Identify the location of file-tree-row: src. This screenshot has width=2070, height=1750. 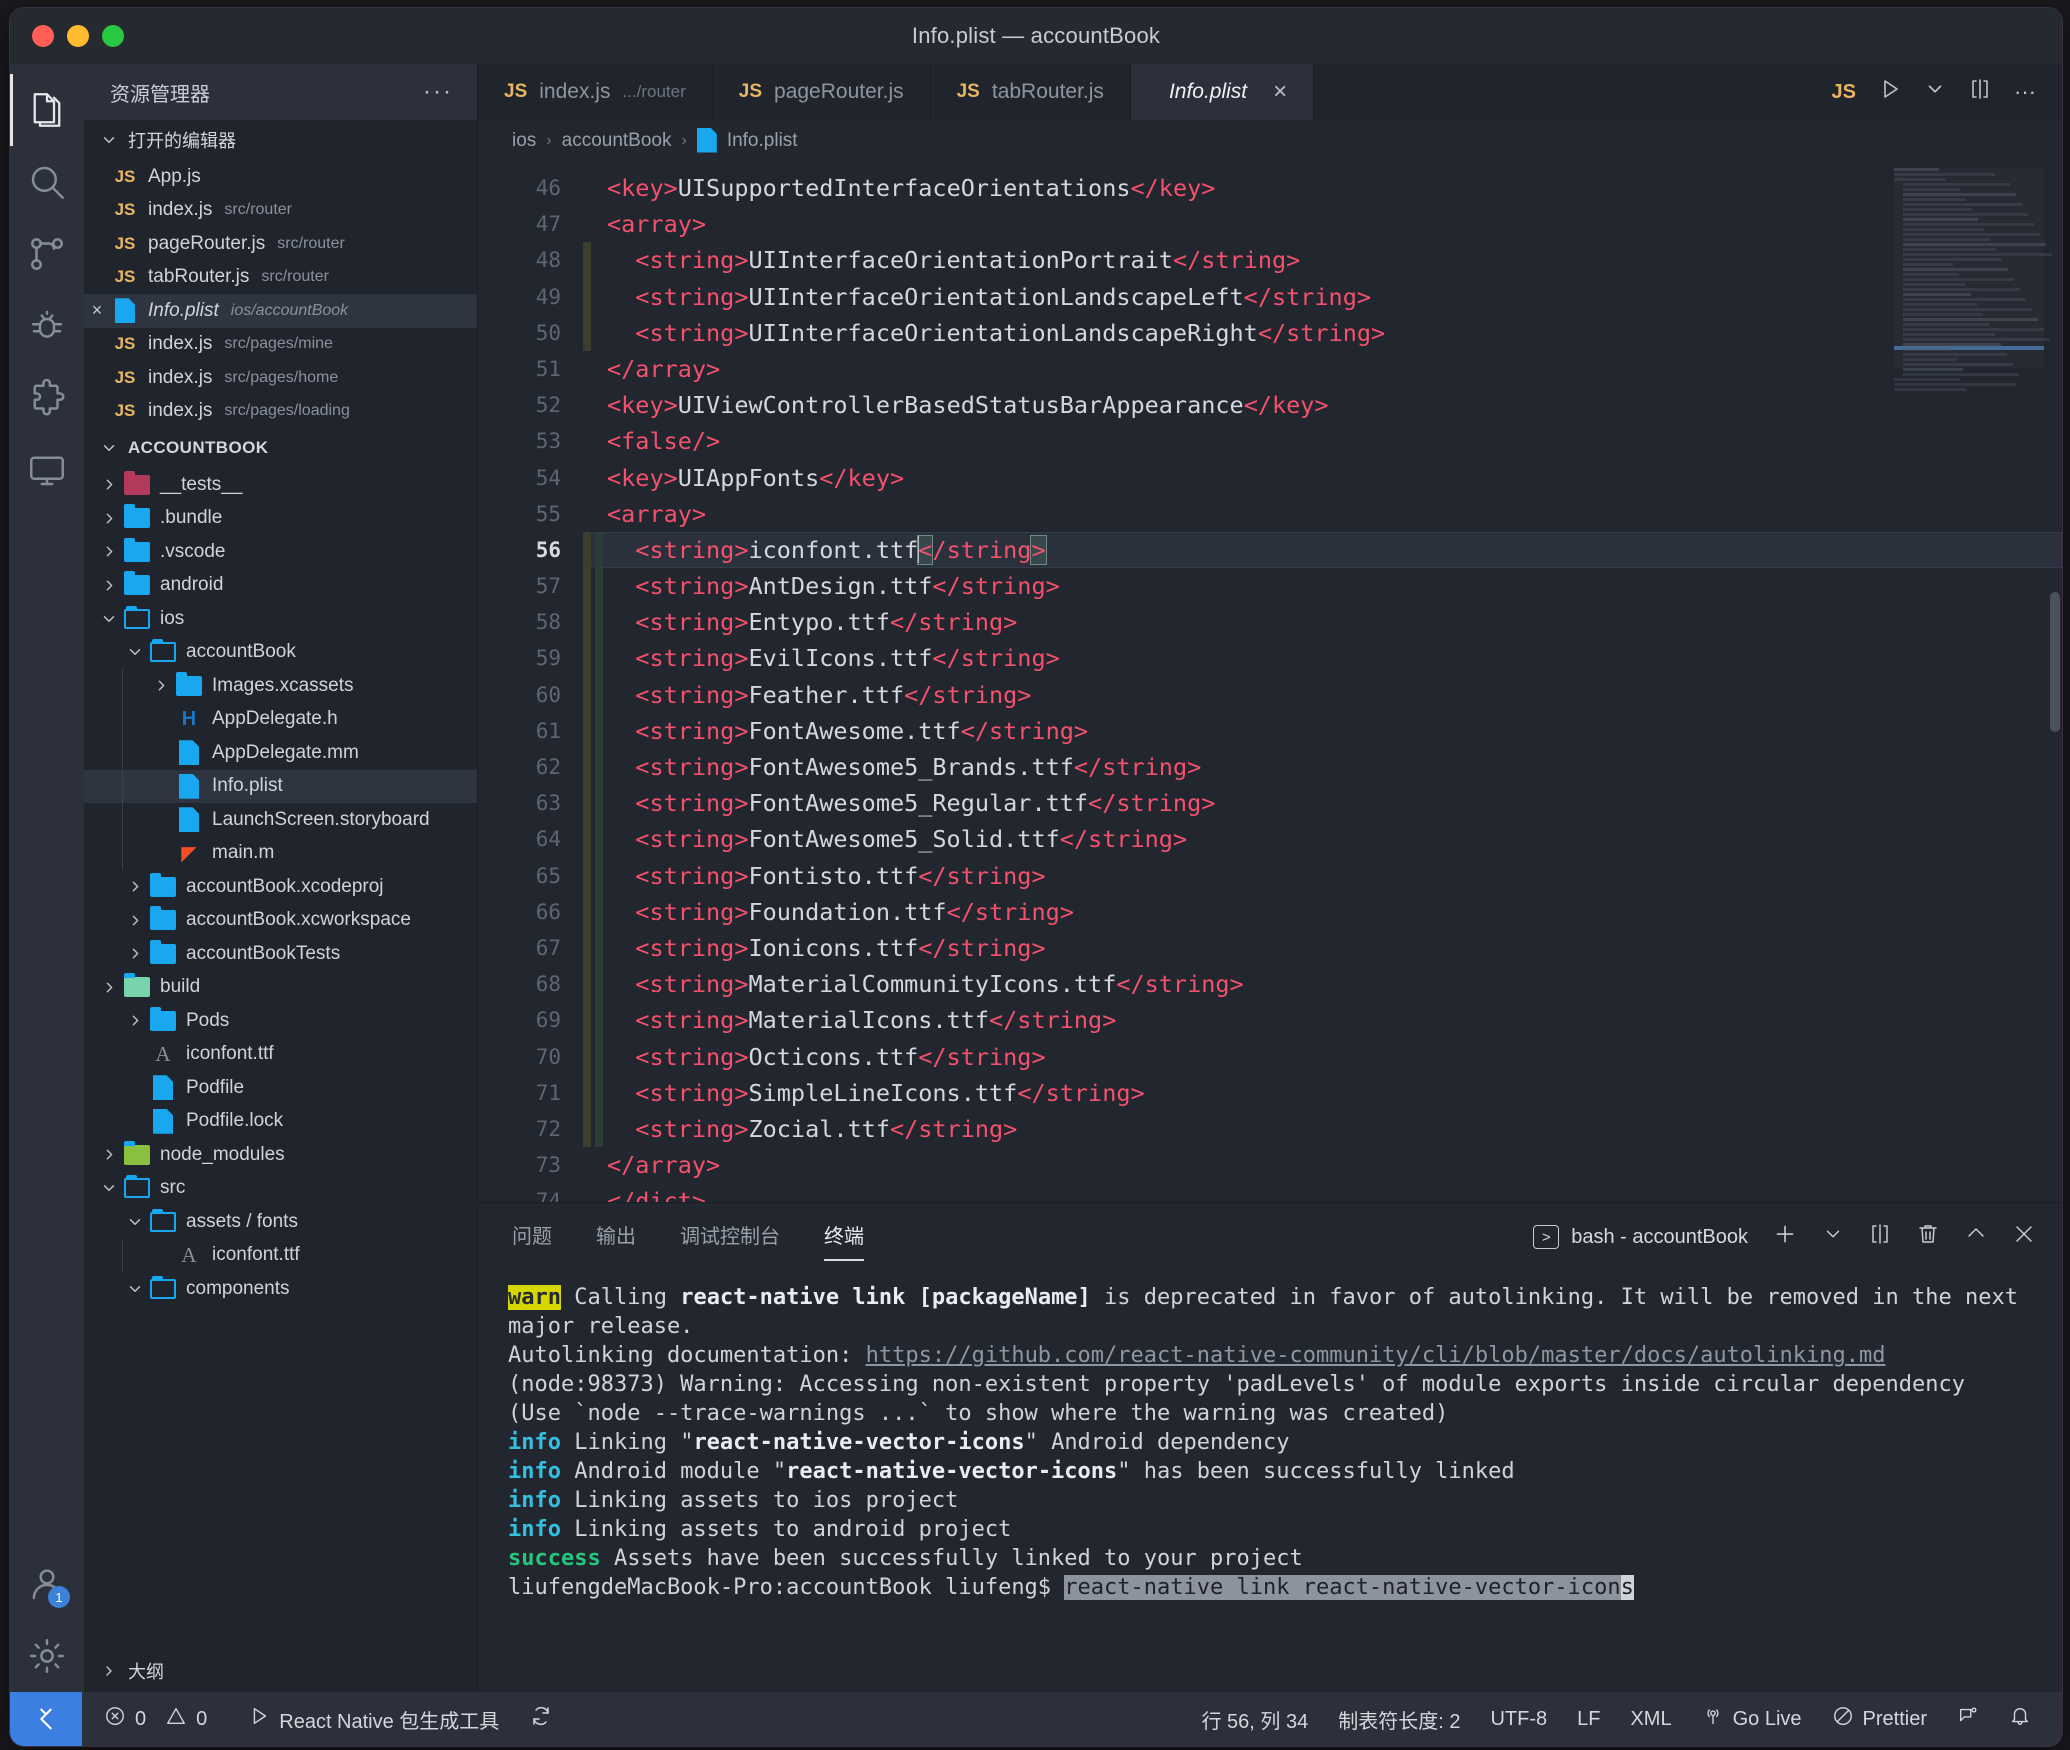
(280, 1189).